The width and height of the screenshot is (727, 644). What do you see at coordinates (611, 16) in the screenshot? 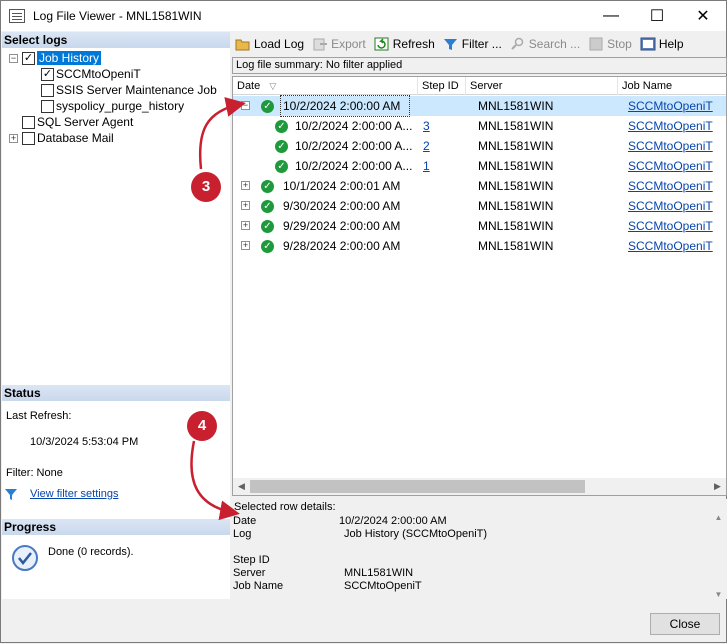
I see `minimize-button: —` at bounding box center [611, 16].